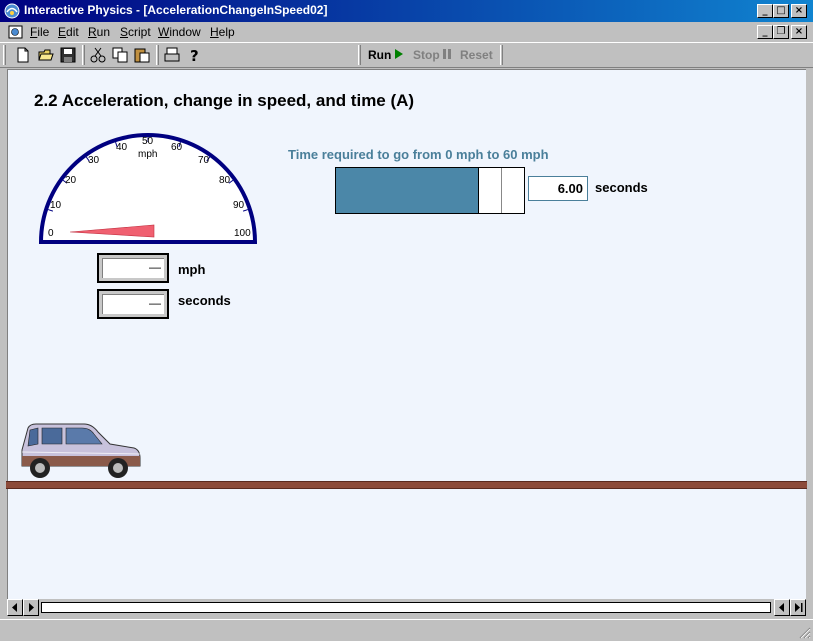 The image size is (813, 641). What do you see at coordinates (4, 55) in the screenshot?
I see `toolbar-grip` at bounding box center [4, 55].